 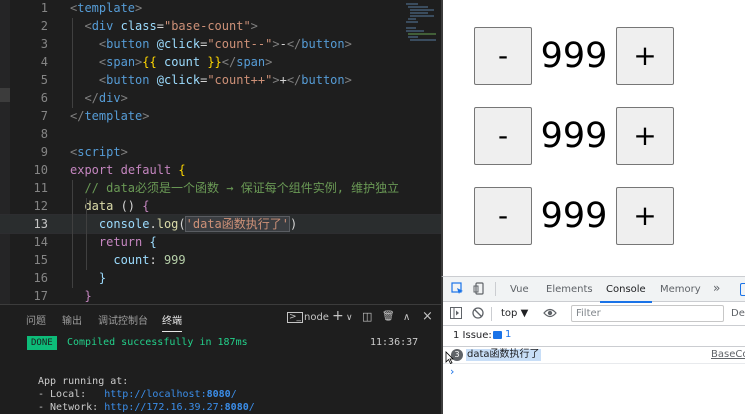 I want to click on code-line: 11 // data必须是一个函数 → 保证每个组件实例, 维护独立, so click(x=220, y=188).